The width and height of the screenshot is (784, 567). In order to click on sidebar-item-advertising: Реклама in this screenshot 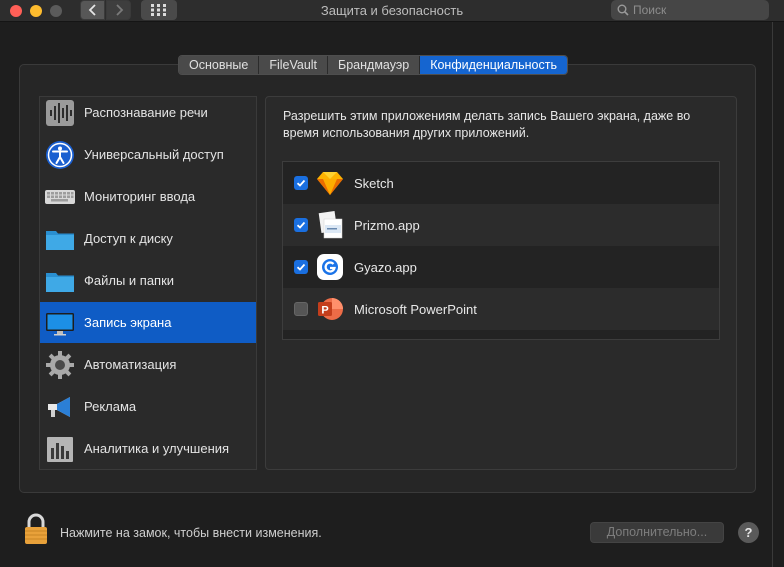, I will do `click(148, 406)`.